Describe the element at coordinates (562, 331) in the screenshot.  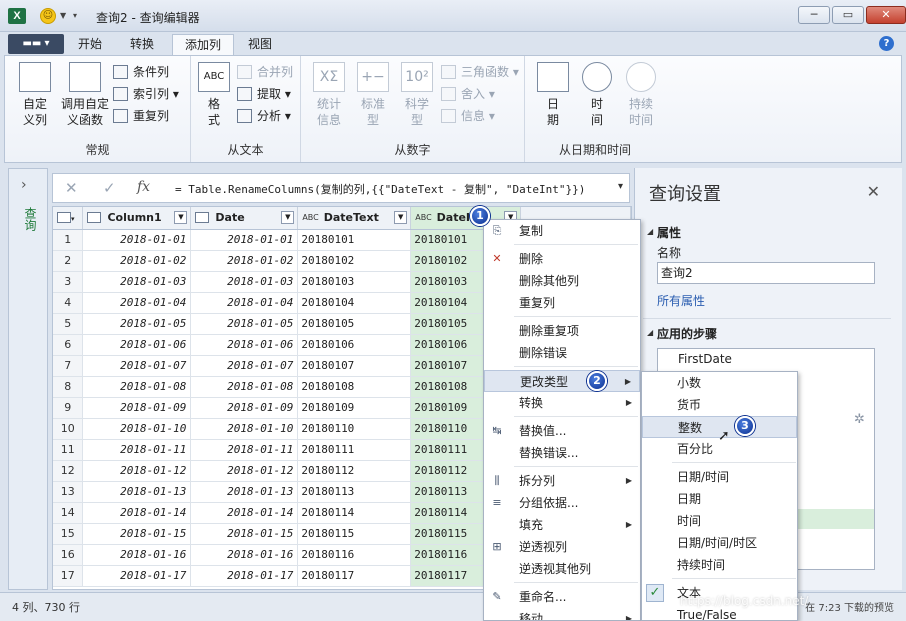
I see `context-menu-item: 删除重复项` at that location.